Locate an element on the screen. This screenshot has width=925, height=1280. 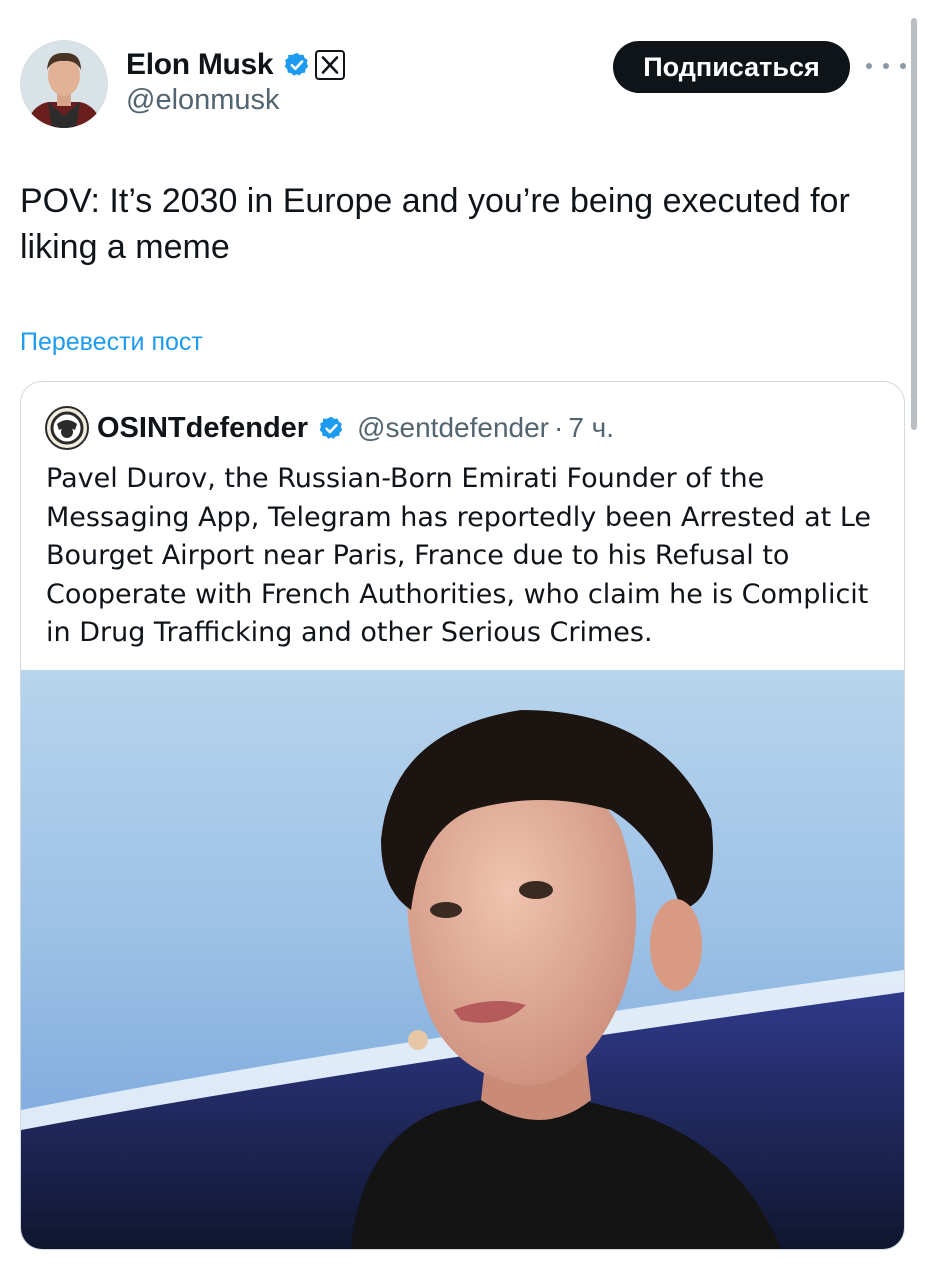
quoted-author-avatar is located at coordinates (67, 428).